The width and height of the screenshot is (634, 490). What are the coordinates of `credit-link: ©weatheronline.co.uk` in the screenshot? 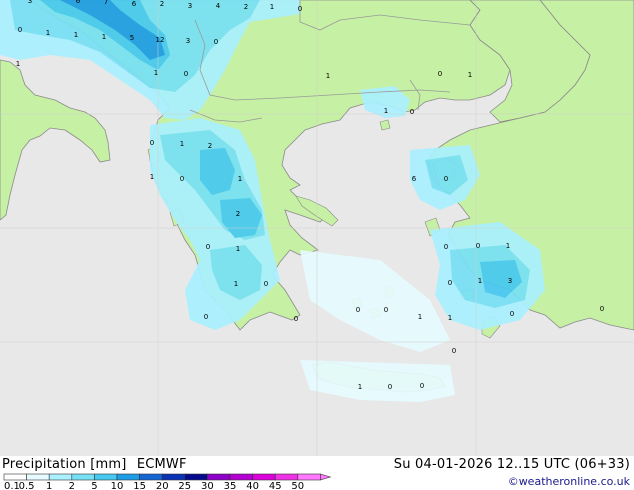 It's located at (569, 481).